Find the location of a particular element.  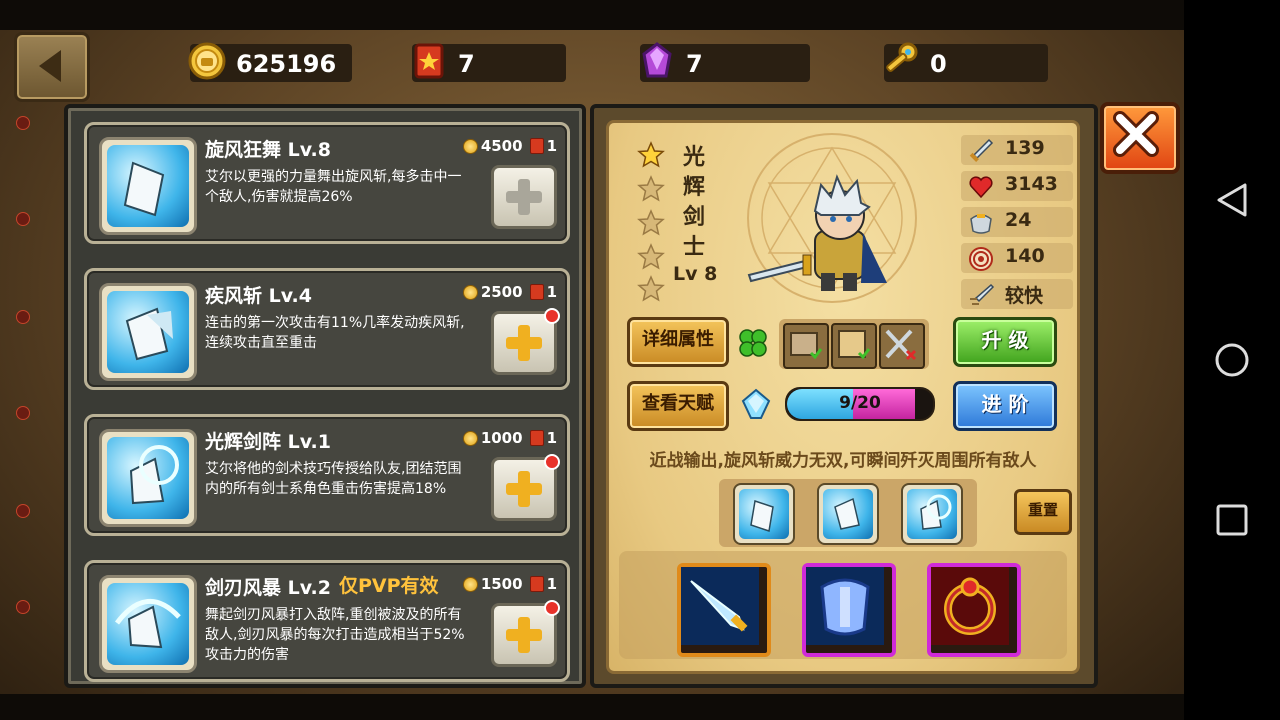

close-button is located at coordinates (1140, 138).